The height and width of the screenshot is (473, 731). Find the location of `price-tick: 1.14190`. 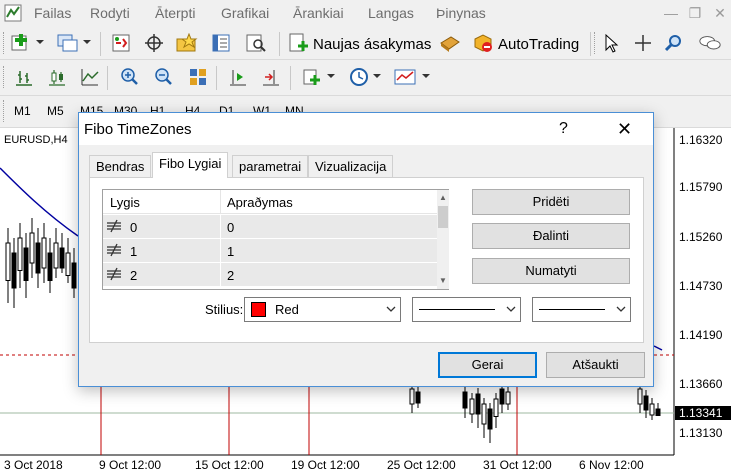

price-tick: 1.14190 is located at coordinates (701, 335).